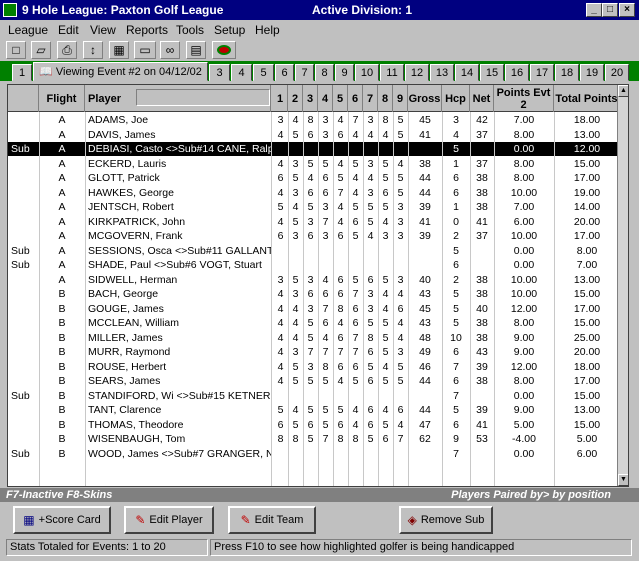 Image resolution: width=639 pixels, height=561 pixels. I want to click on tab-event-13: 13, so click(442, 72).